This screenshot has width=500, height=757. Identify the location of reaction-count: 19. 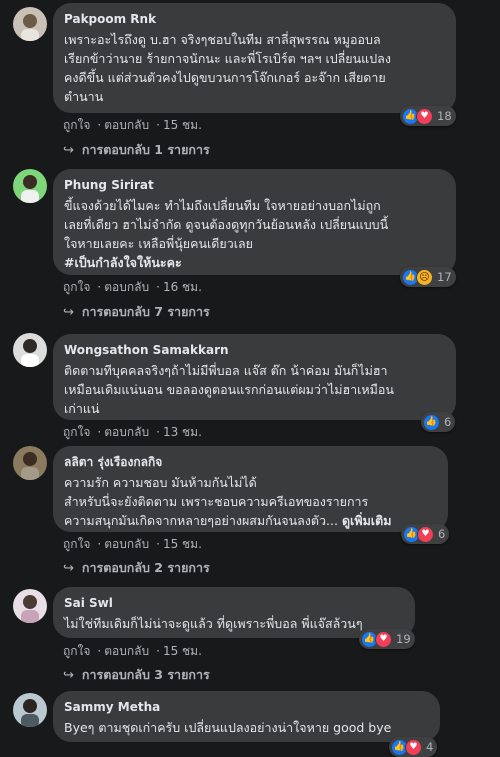
(403, 639).